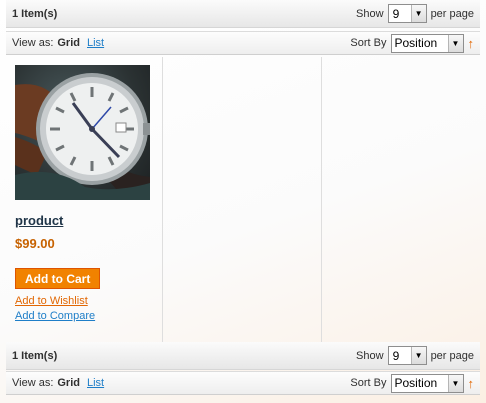  I want to click on top-sorter: View as: Grid List Sort By Position ▼ ↑, so click(243, 43).